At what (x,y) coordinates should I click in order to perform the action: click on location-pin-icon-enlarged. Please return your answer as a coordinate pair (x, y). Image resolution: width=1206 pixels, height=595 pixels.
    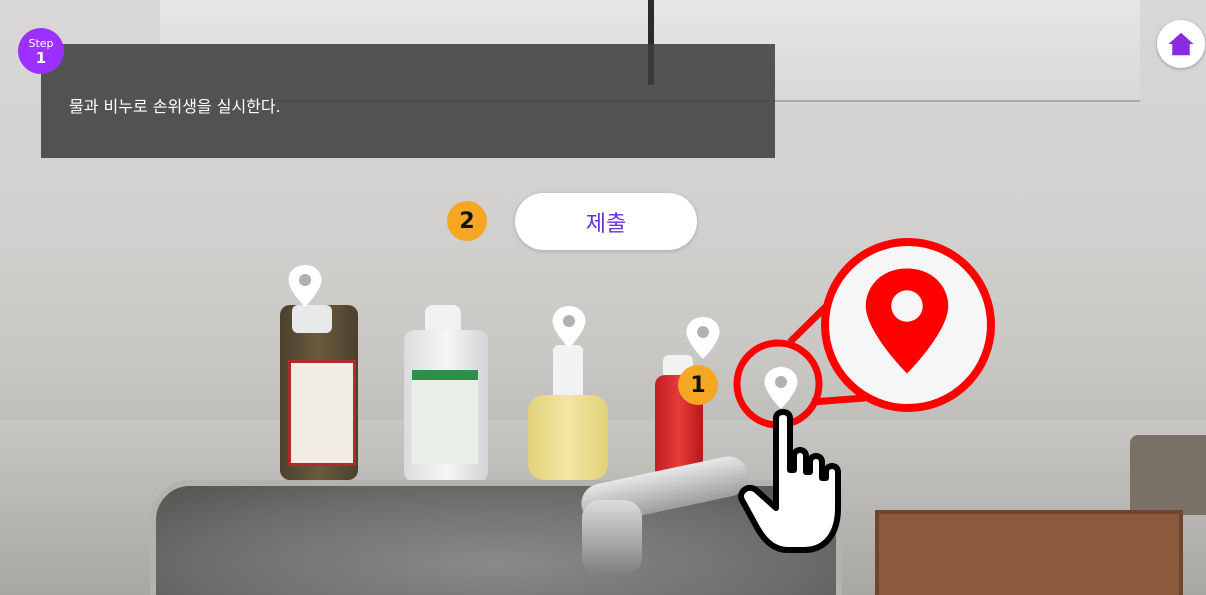
    Looking at the image, I should click on (907, 321).